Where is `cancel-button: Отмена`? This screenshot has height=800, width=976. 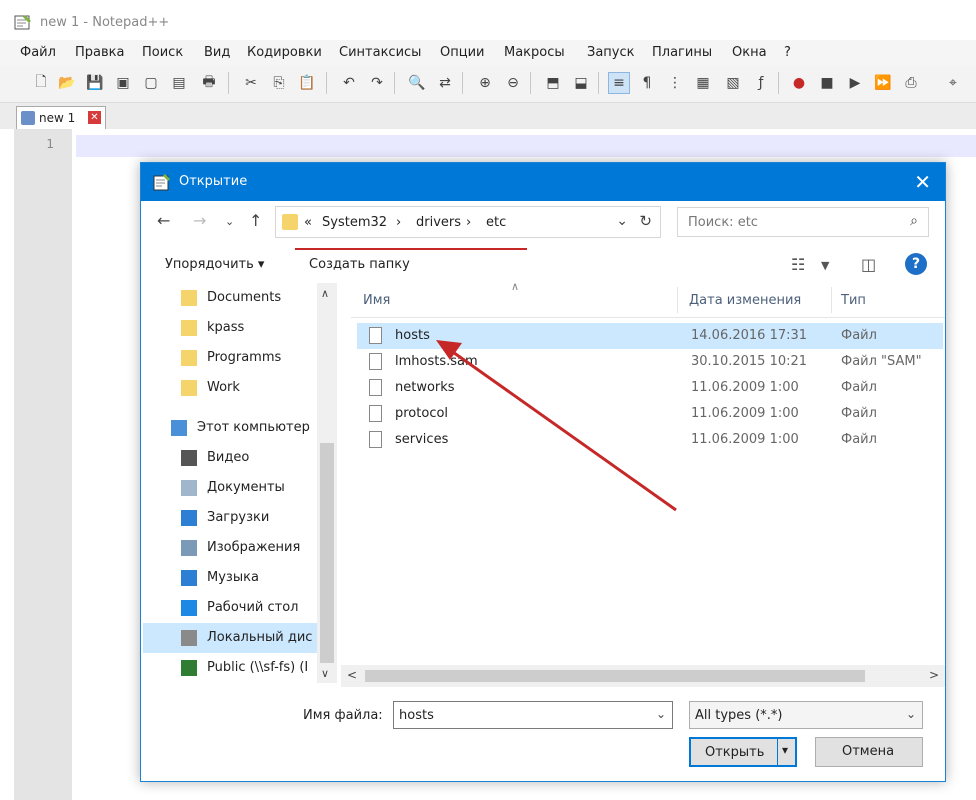 cancel-button: Отмена is located at coordinates (869, 752).